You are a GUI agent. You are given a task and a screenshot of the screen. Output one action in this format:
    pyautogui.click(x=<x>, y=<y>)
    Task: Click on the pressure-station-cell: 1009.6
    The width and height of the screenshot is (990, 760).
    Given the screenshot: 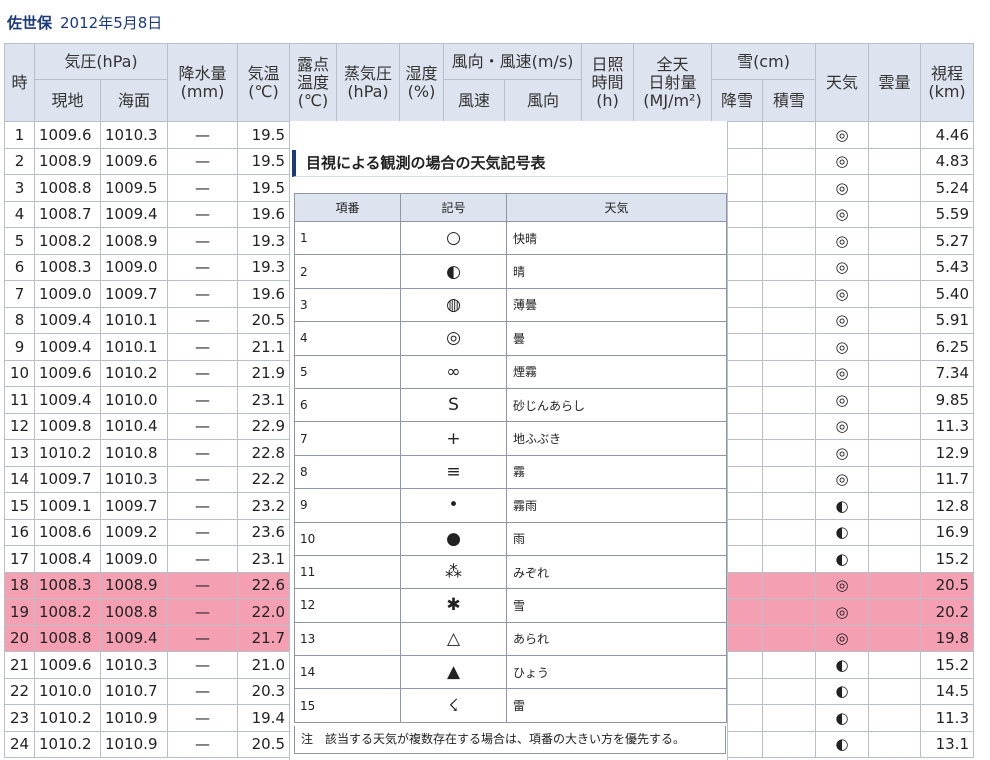 What is the action you would take?
    pyautogui.click(x=67, y=373)
    